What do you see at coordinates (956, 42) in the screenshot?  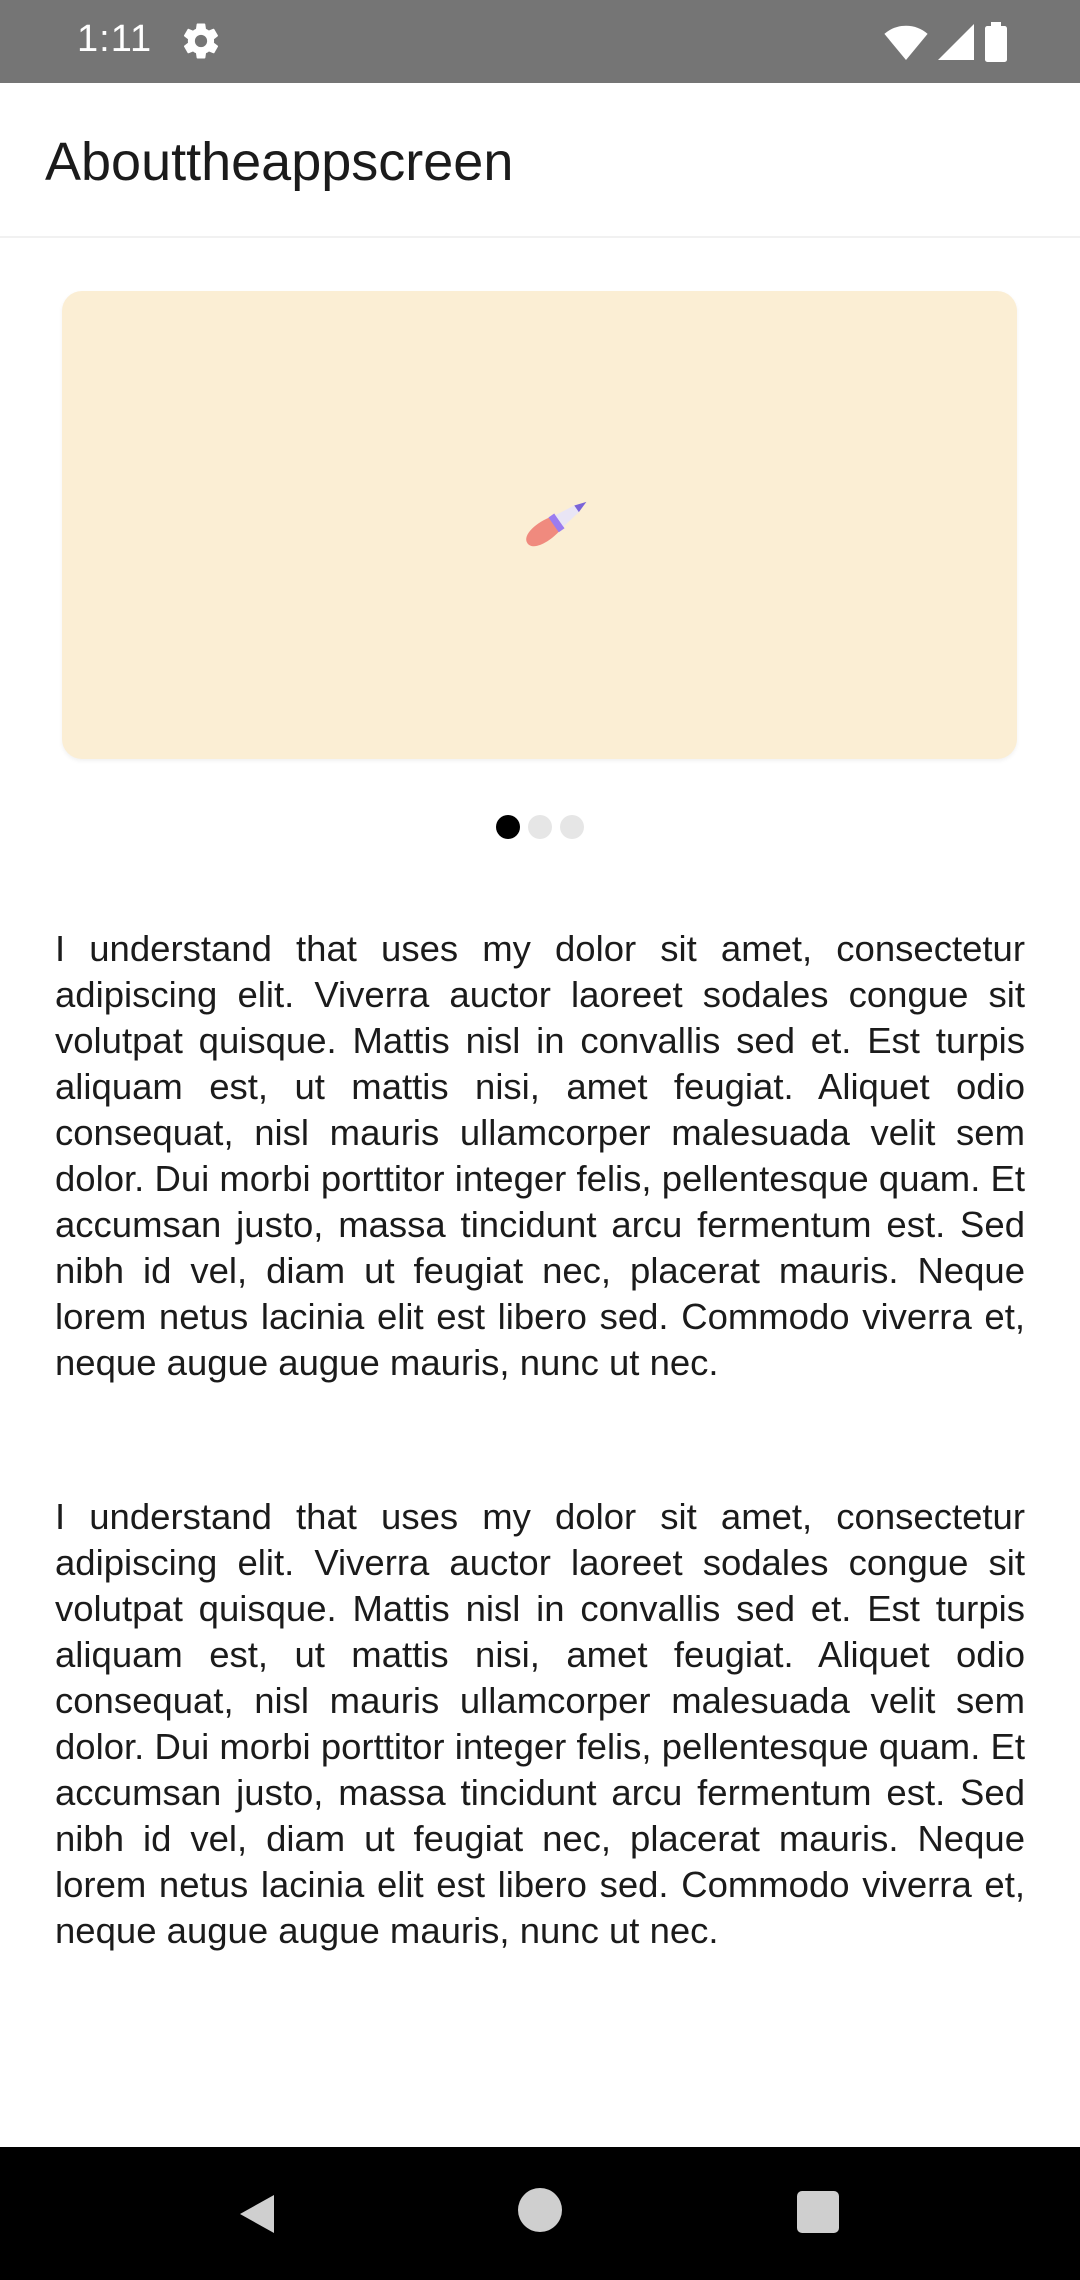 I see `signal-icon` at bounding box center [956, 42].